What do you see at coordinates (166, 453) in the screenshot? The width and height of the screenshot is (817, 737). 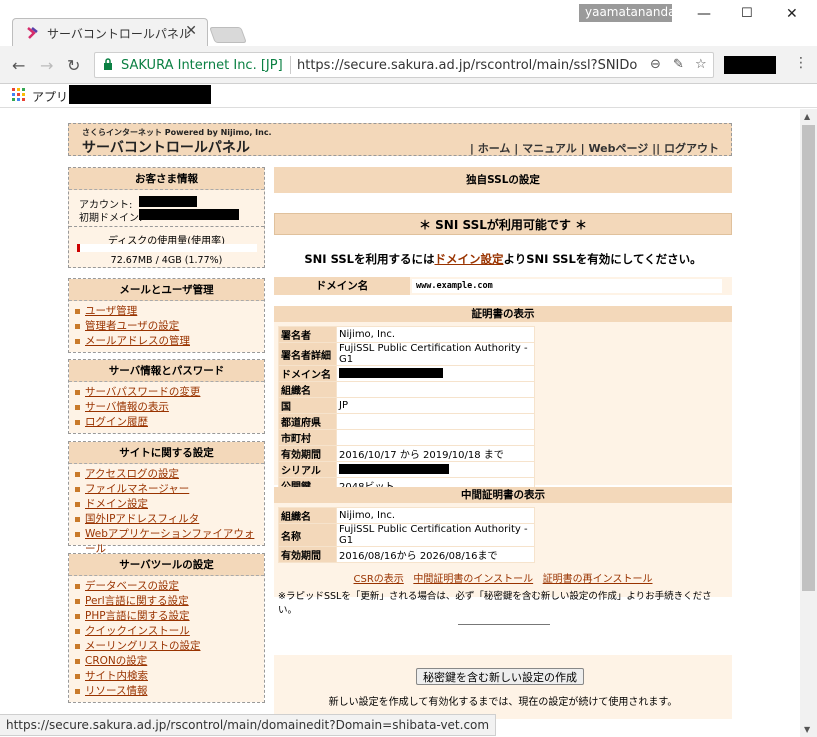 I see `menu-site-settings-title: サイトに関する設定` at bounding box center [166, 453].